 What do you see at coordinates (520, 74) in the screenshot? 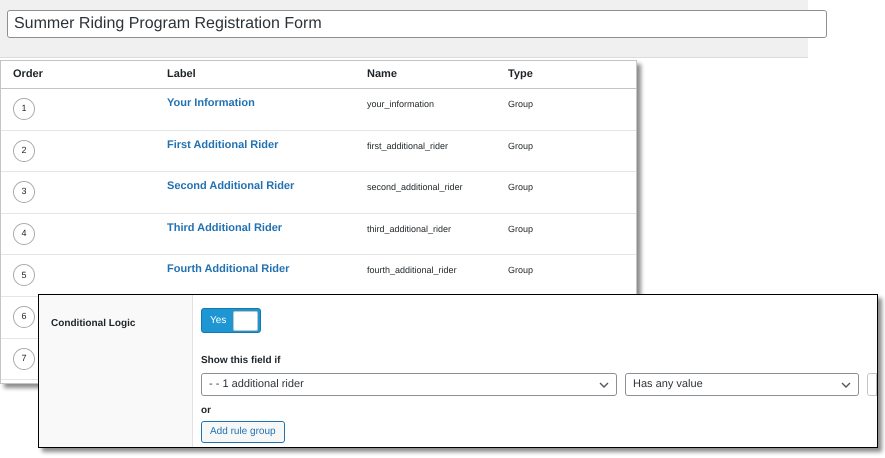
I see `column-header: Type` at bounding box center [520, 74].